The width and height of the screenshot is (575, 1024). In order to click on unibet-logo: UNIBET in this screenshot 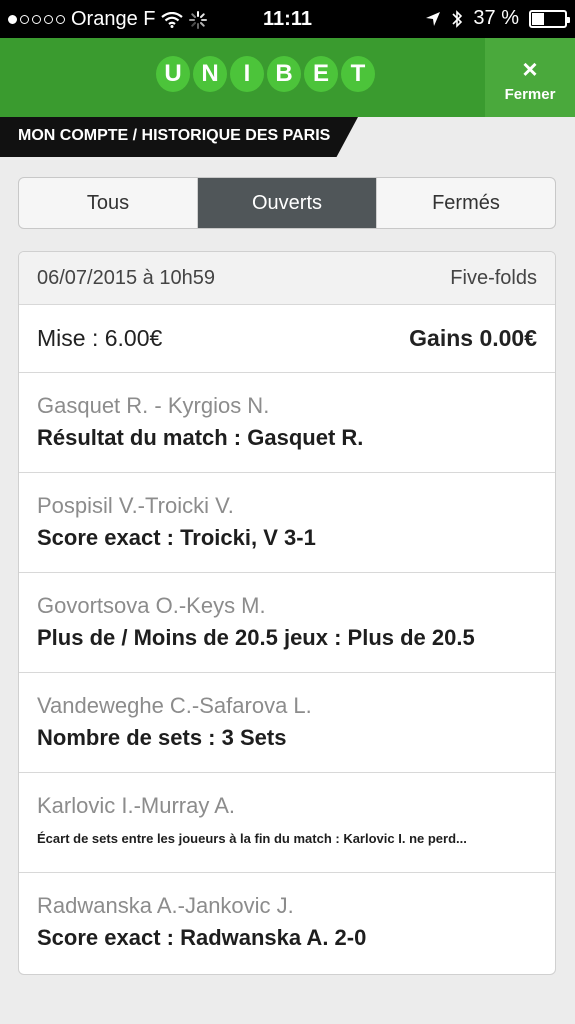, I will do `click(265, 74)`.